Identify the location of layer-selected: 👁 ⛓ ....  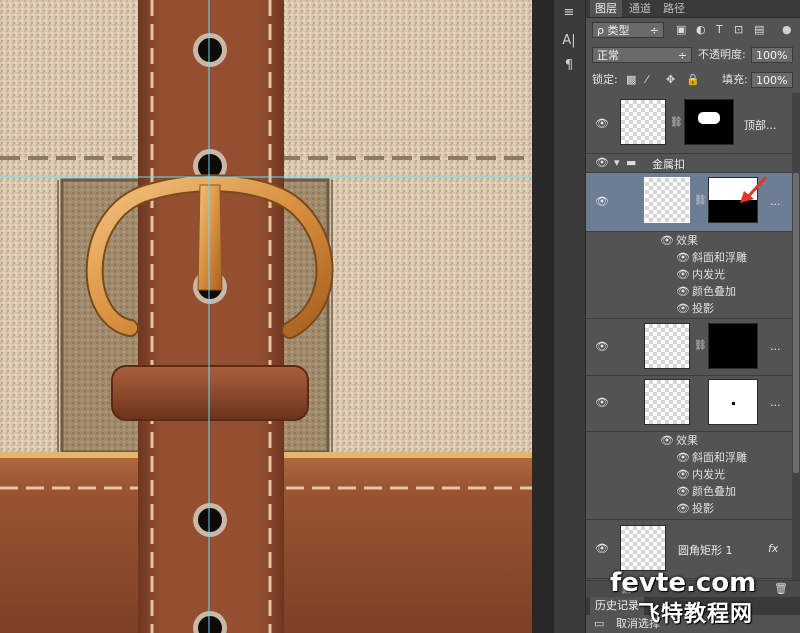
(689, 202).